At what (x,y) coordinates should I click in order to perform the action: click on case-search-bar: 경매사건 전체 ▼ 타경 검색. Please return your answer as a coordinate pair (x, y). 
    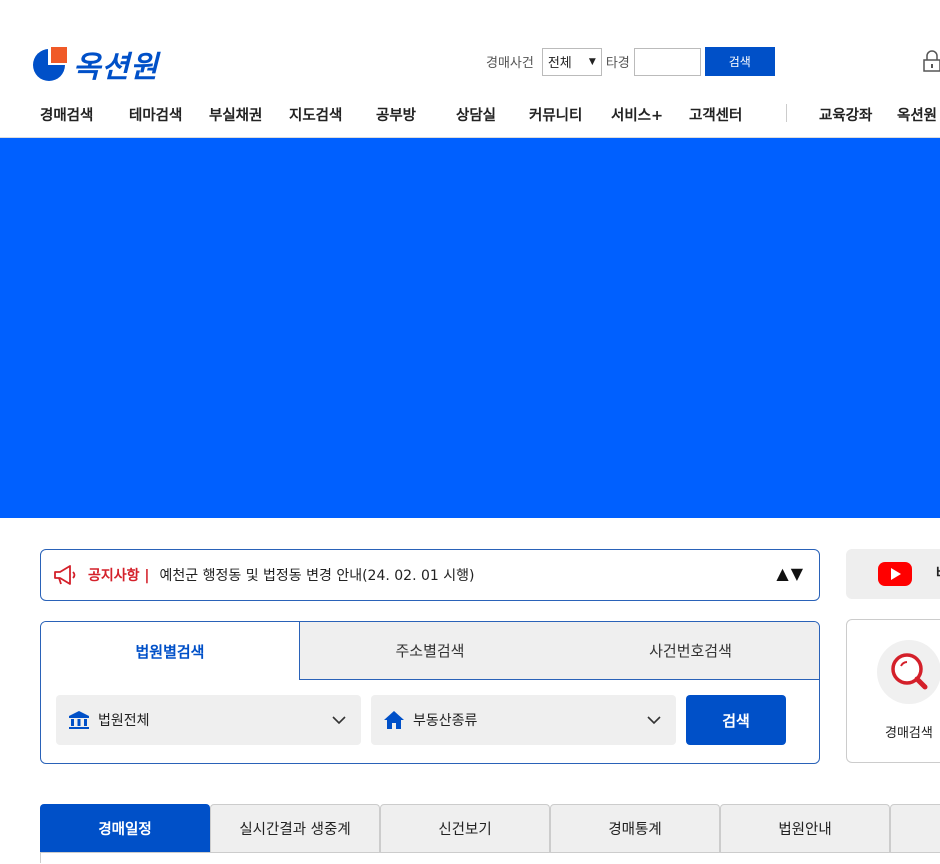
    Looking at the image, I should click on (630, 61).